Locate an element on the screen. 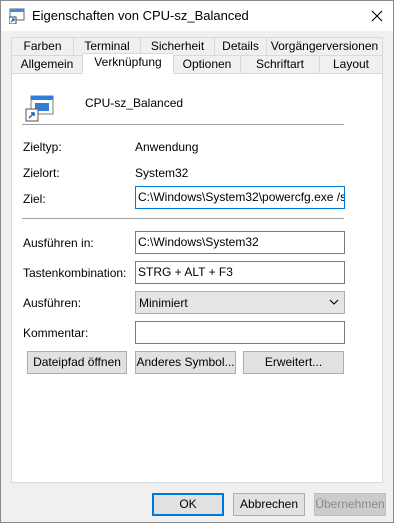  tab-optionen: Optionen is located at coordinates (207, 64).